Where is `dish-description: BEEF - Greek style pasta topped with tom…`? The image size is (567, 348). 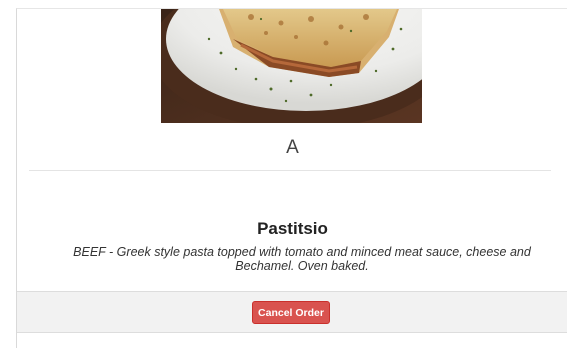
dish-description: BEEF - Greek style pasta topped with tom… is located at coordinates (302, 259).